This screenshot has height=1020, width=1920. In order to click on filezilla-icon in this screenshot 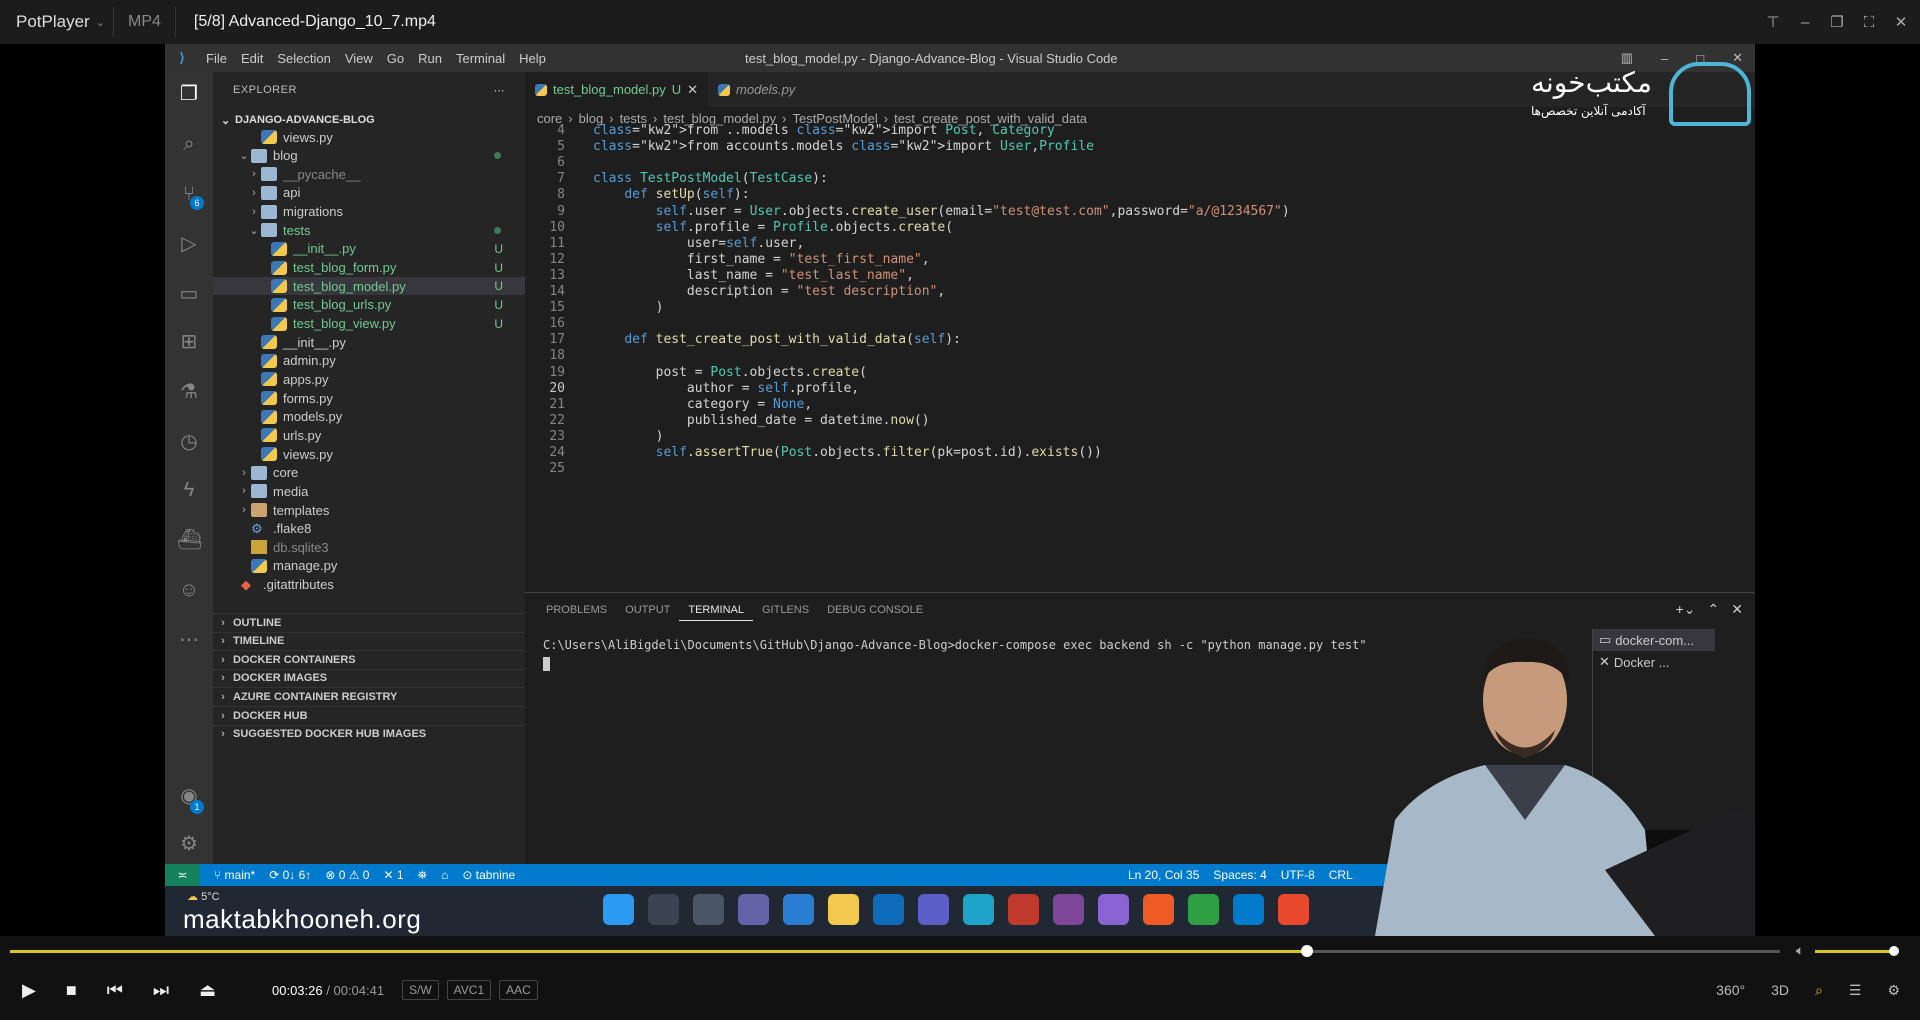, I will do `click(1023, 909)`.